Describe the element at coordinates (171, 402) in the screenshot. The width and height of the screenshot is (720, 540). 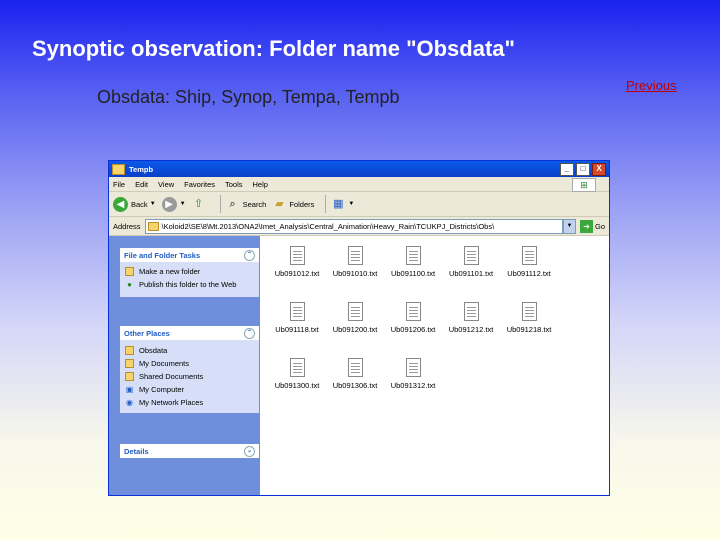
I see `place-label: My Network Places` at that location.